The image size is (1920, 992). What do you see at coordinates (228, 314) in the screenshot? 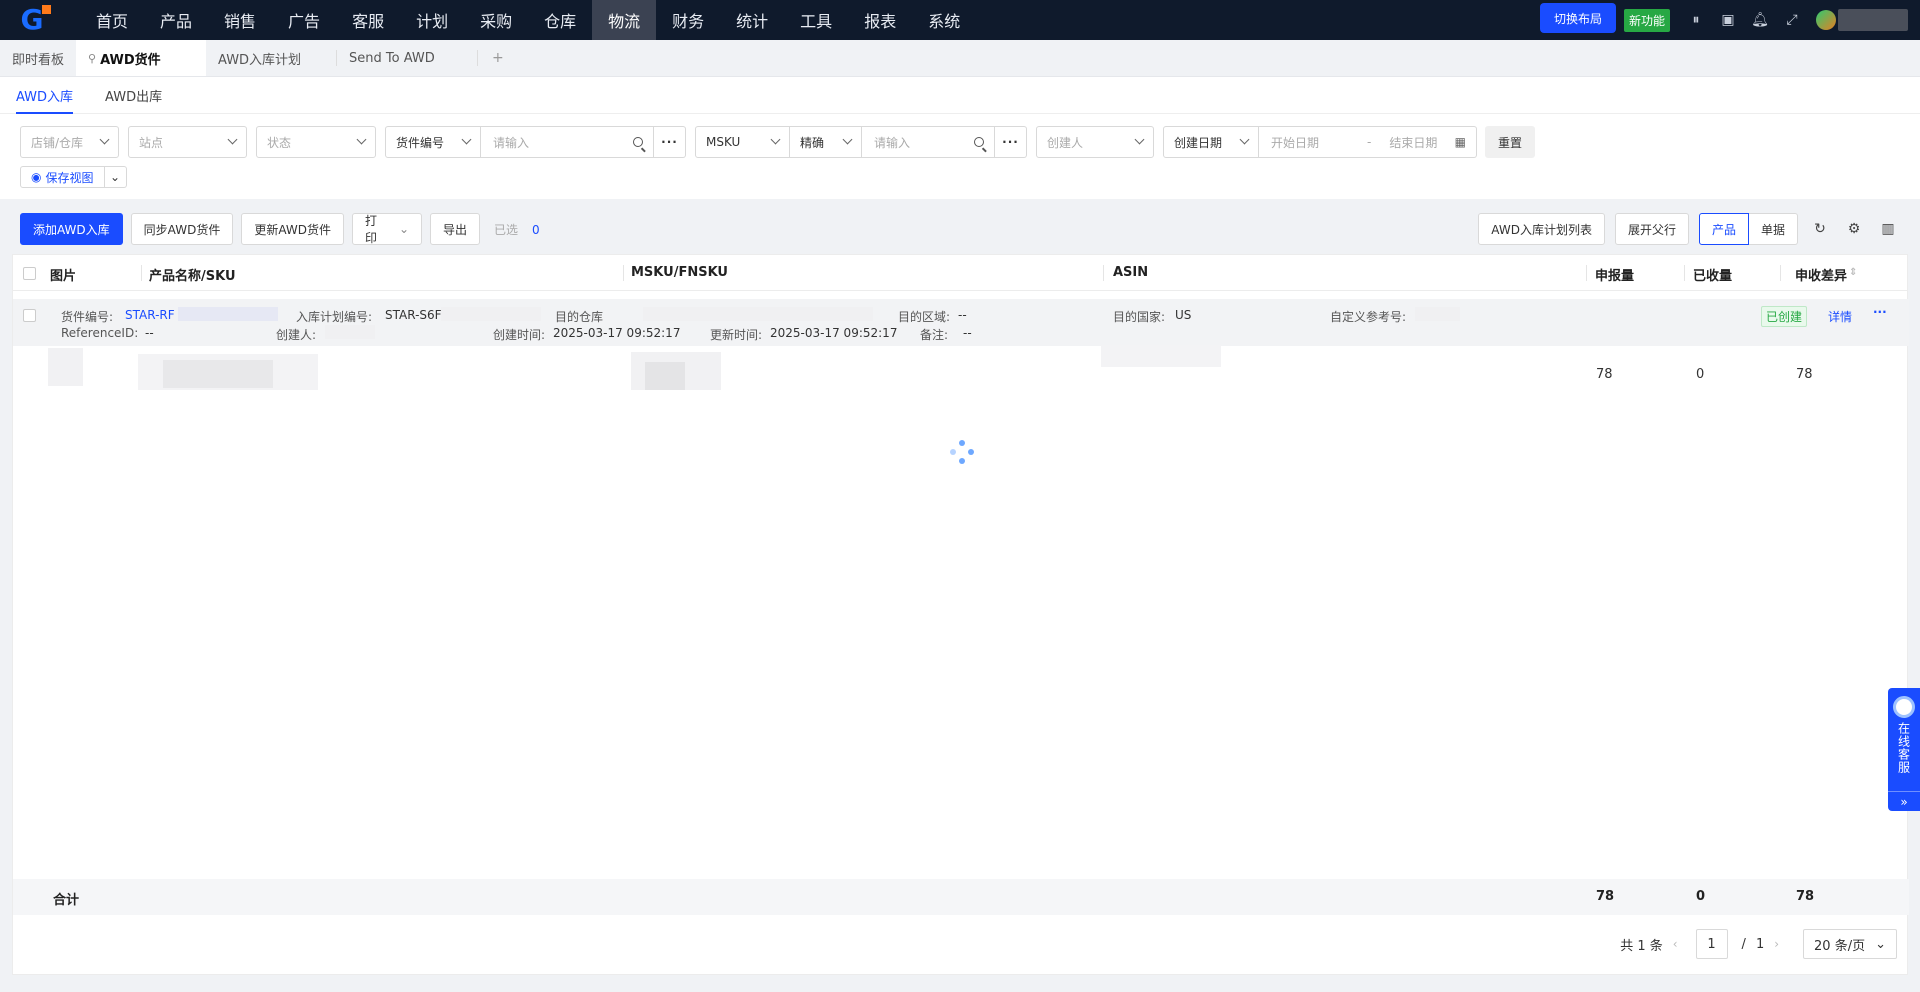
I see `redacted-value` at bounding box center [228, 314].